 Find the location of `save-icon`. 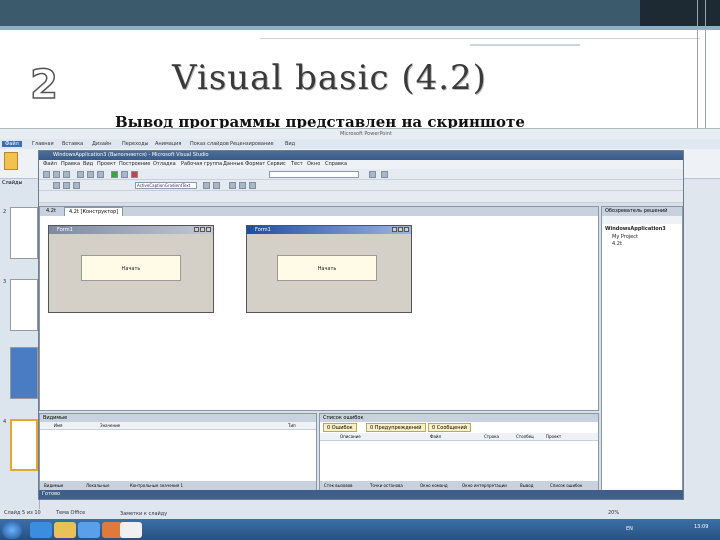

save-icon is located at coordinates (66, 174).